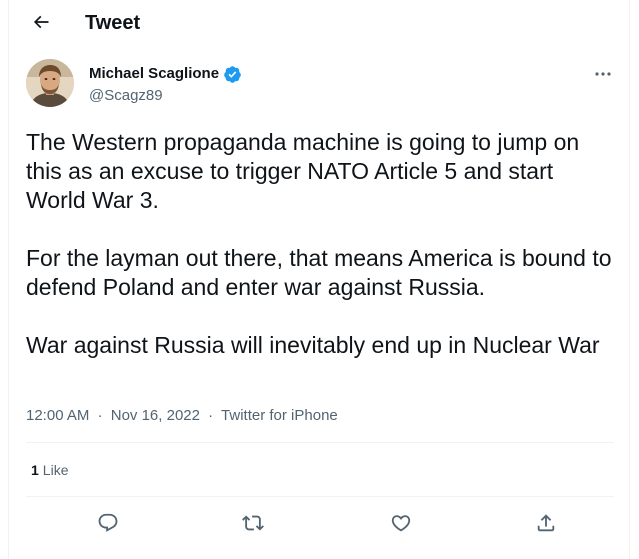  I want to click on reply-button, so click(108, 523).